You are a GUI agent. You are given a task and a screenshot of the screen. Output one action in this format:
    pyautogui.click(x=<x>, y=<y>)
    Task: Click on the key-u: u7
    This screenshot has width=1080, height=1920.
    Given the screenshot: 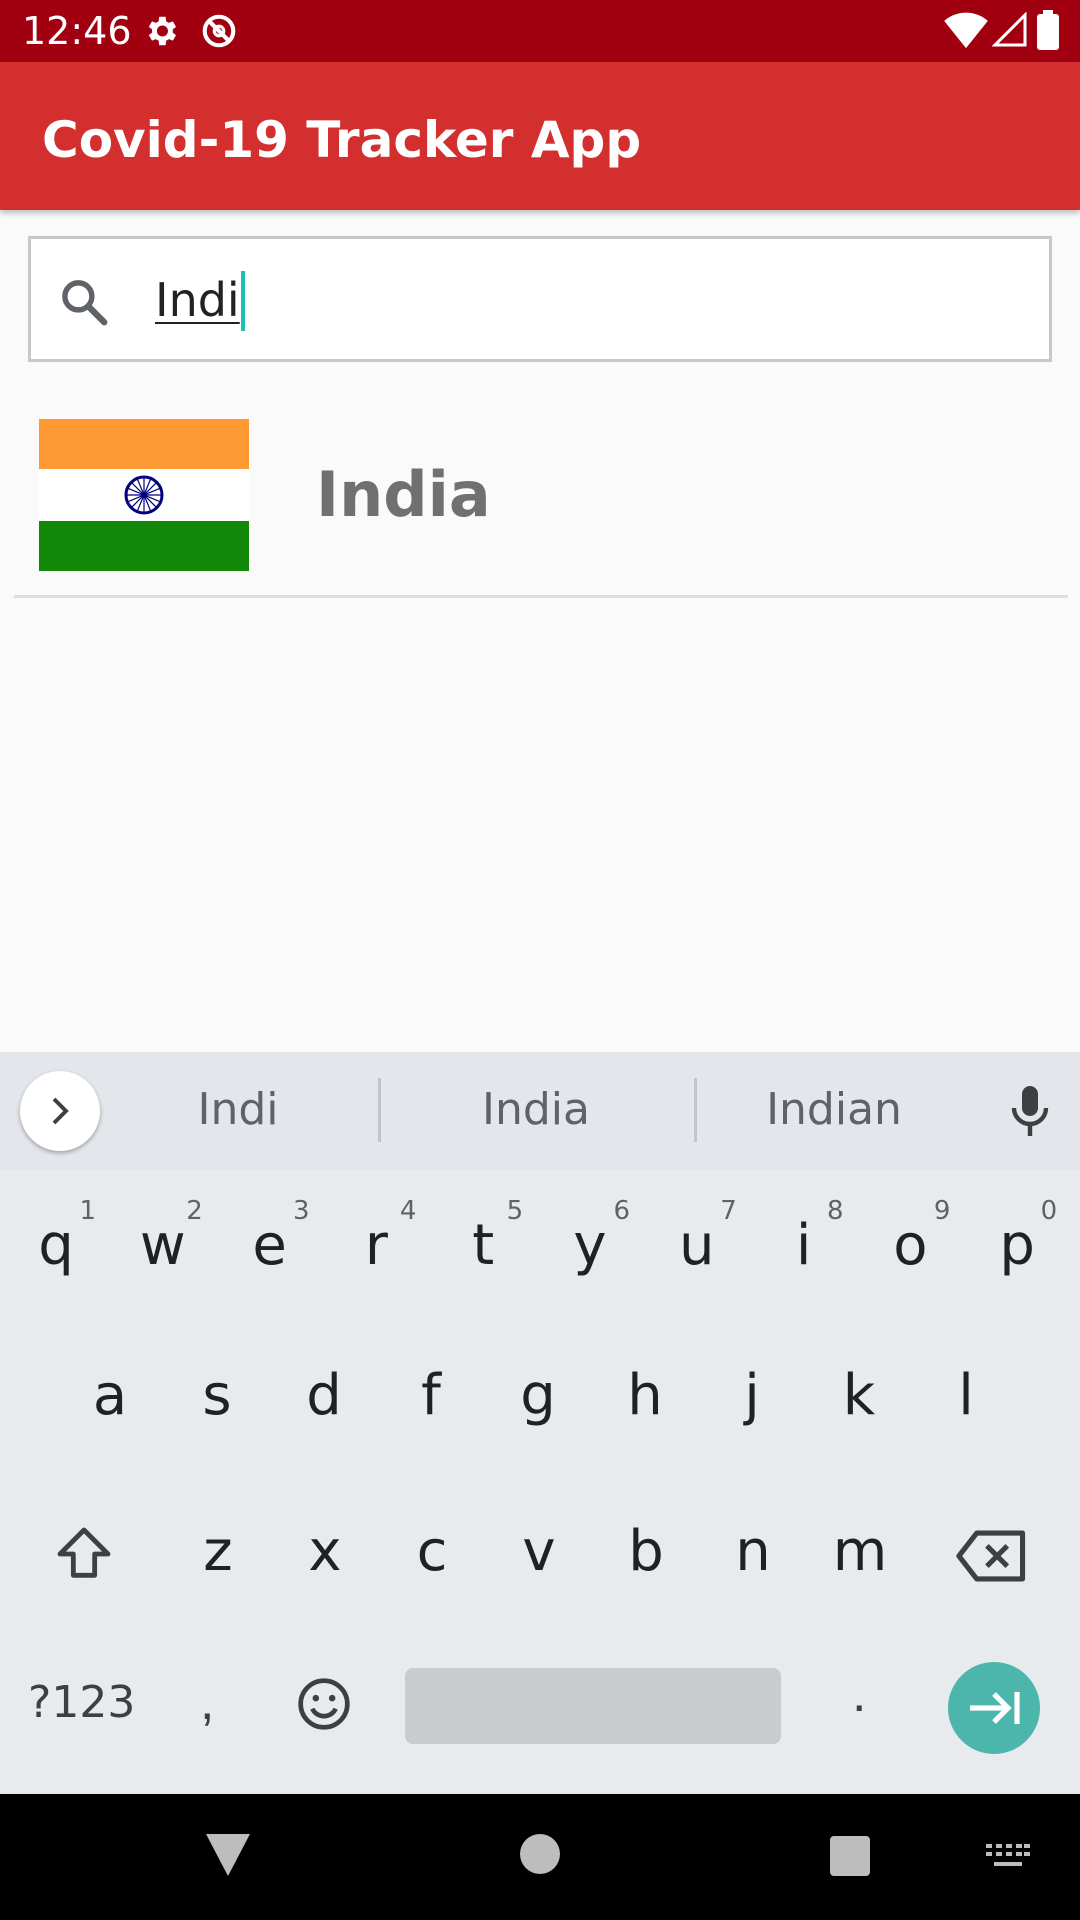 What is the action you would take?
    pyautogui.click(x=697, y=1246)
    